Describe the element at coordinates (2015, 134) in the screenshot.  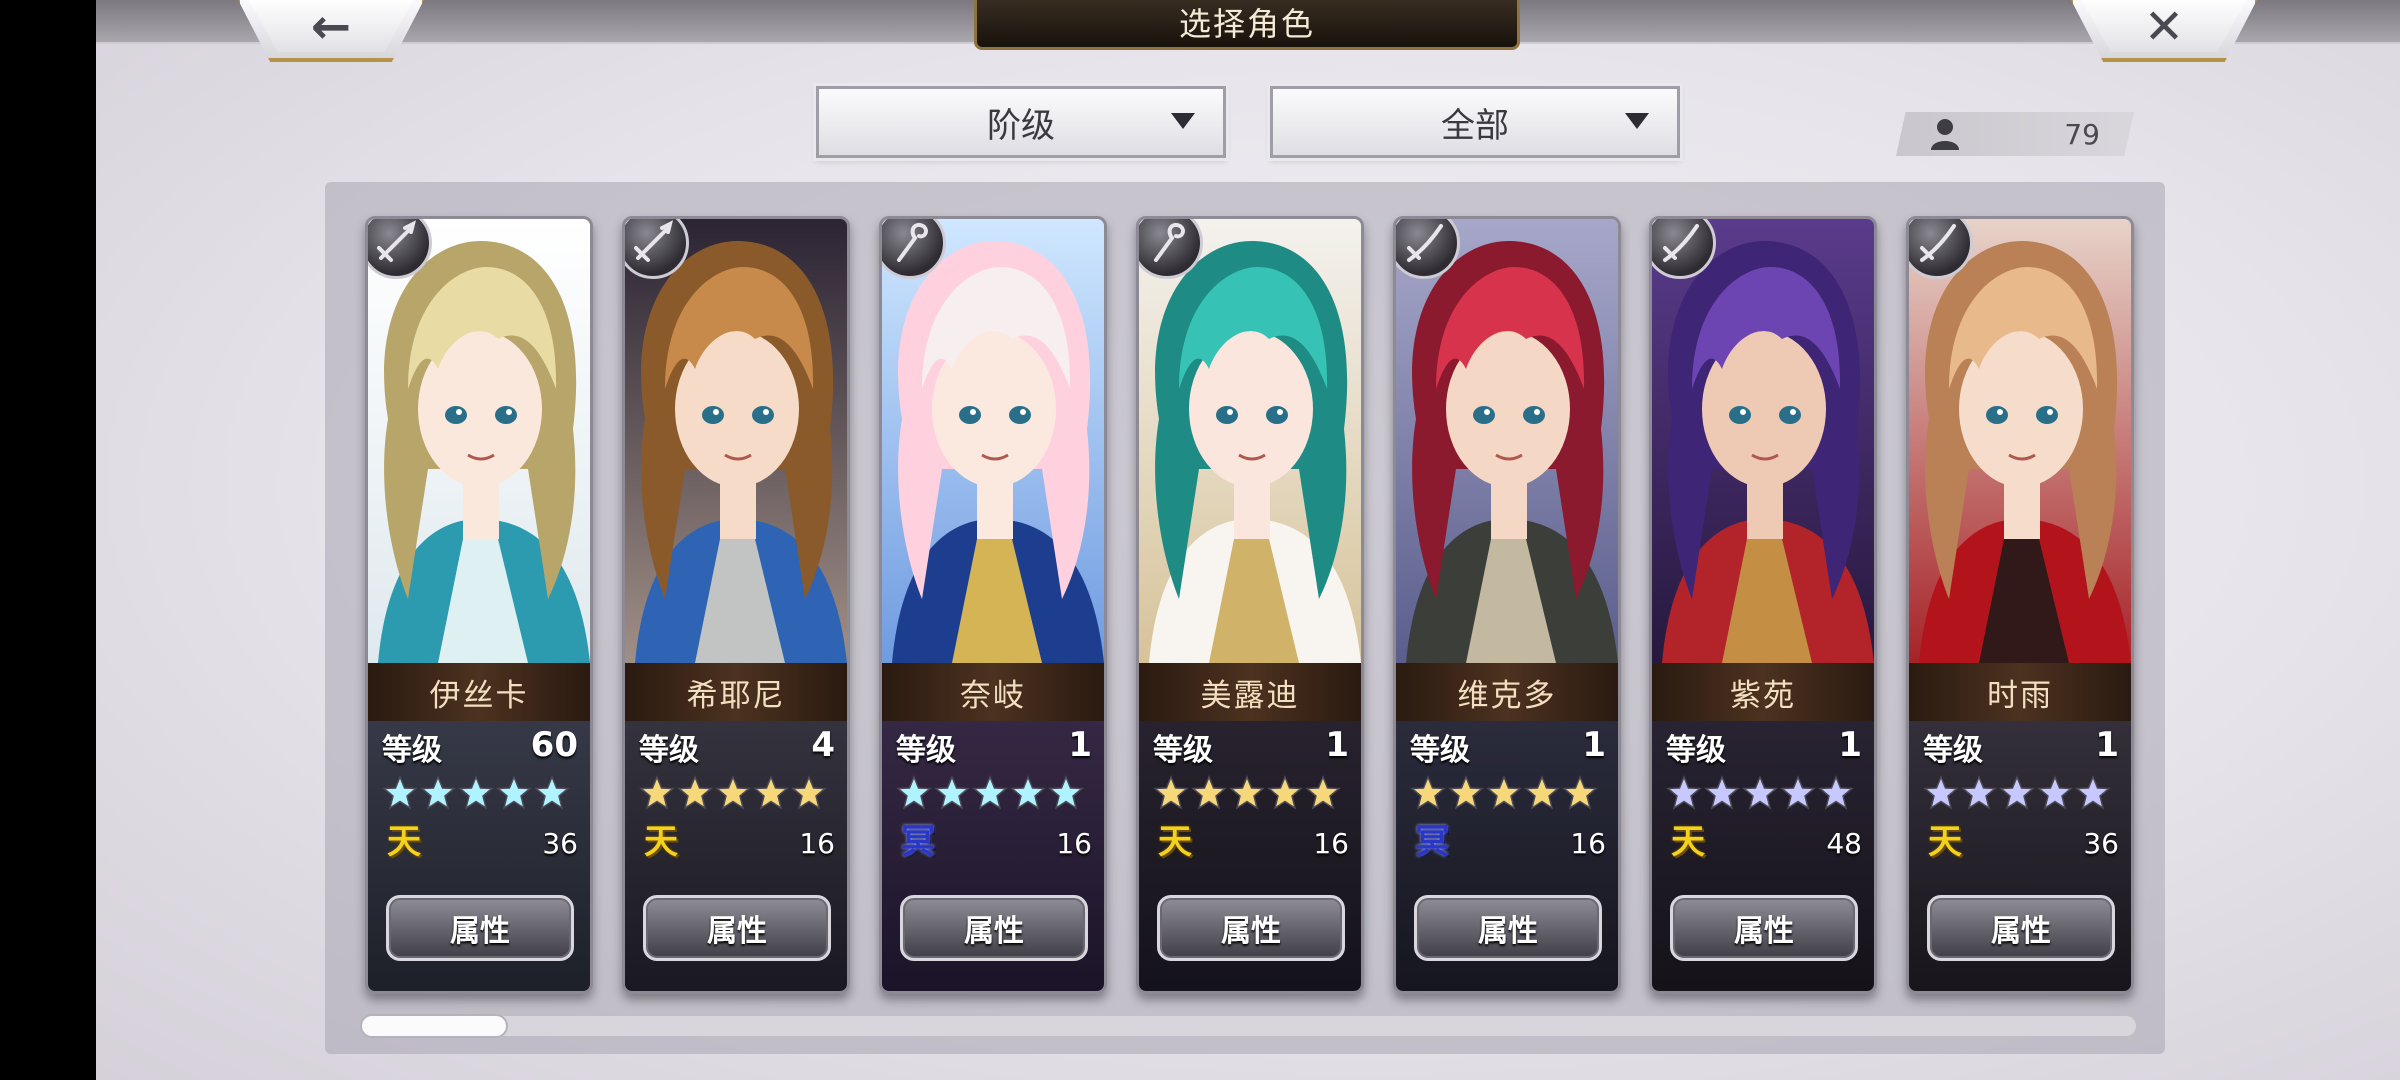
I see `roster-count: 79` at that location.